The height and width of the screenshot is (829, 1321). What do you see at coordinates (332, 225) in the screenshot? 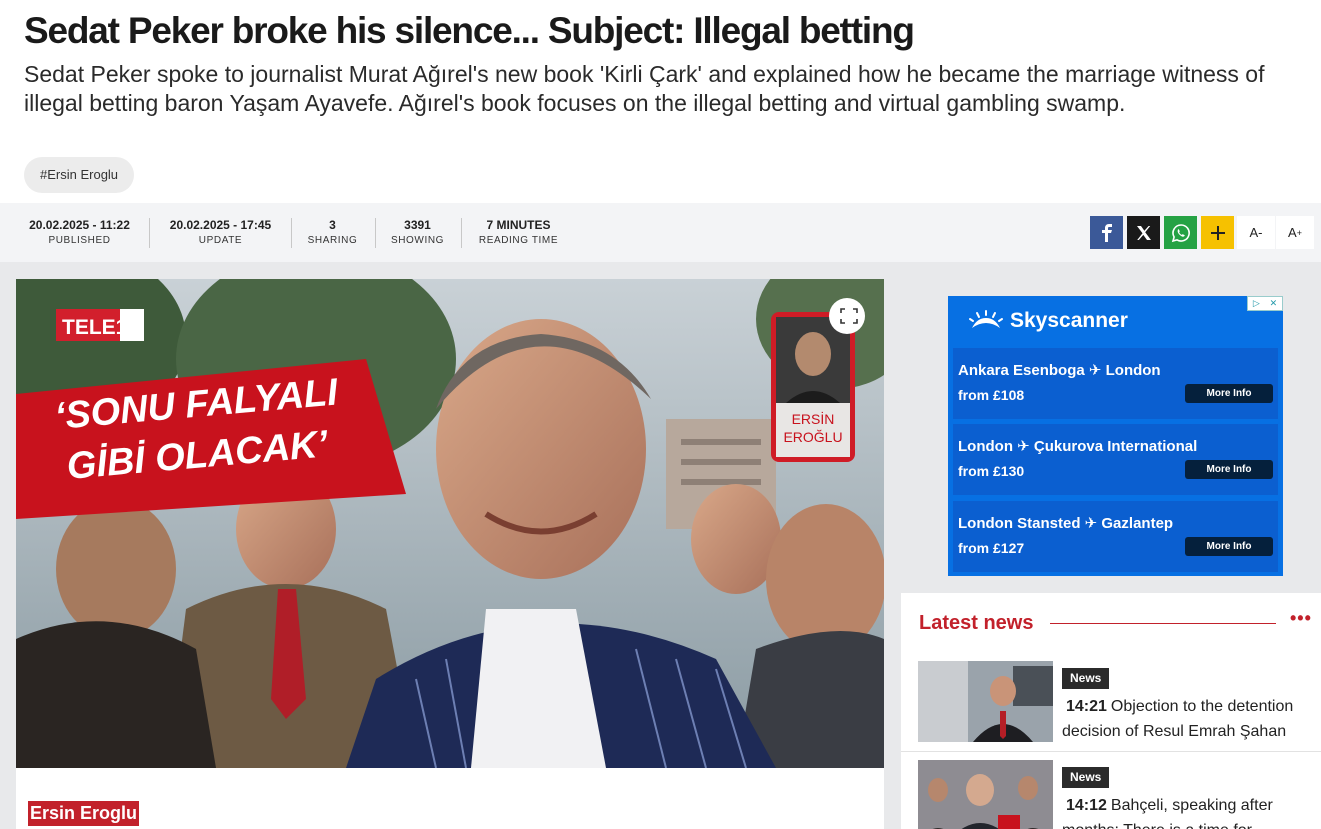
I see `meta-sharing-value: 3` at bounding box center [332, 225].